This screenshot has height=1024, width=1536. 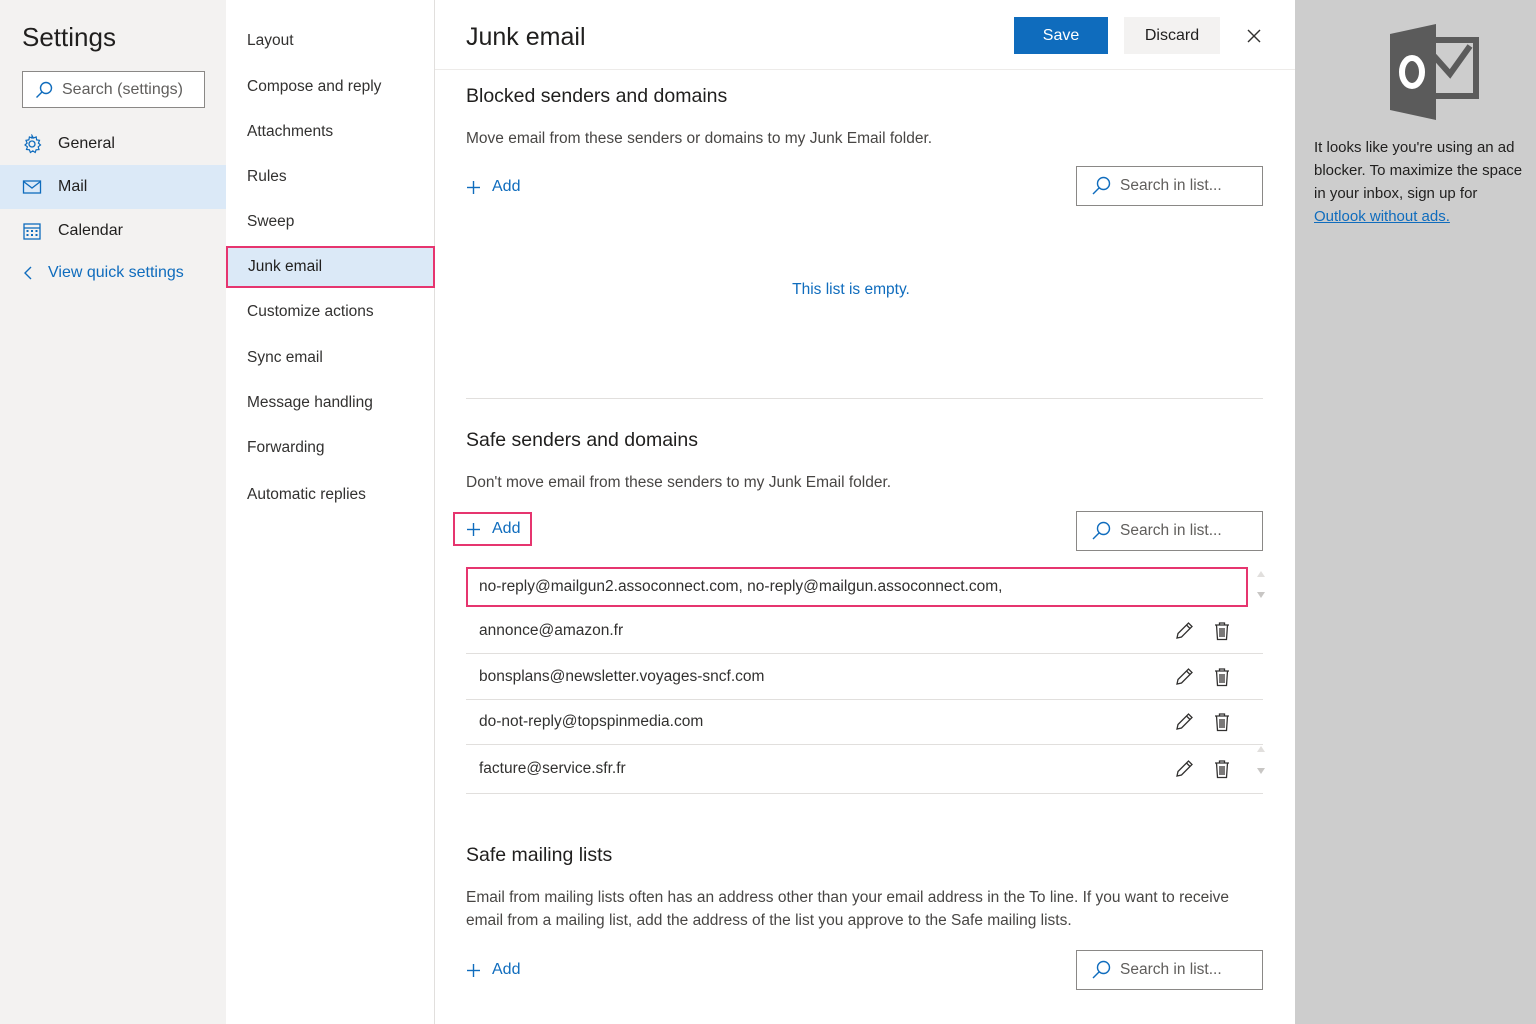 What do you see at coordinates (1434, 72) in the screenshot?
I see `outlook-logo-icon` at bounding box center [1434, 72].